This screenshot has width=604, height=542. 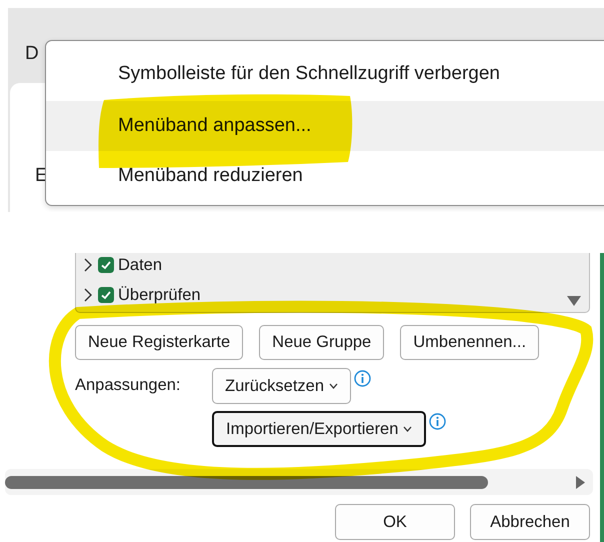 I want to click on tab-label: Überprüfen, so click(x=159, y=295).